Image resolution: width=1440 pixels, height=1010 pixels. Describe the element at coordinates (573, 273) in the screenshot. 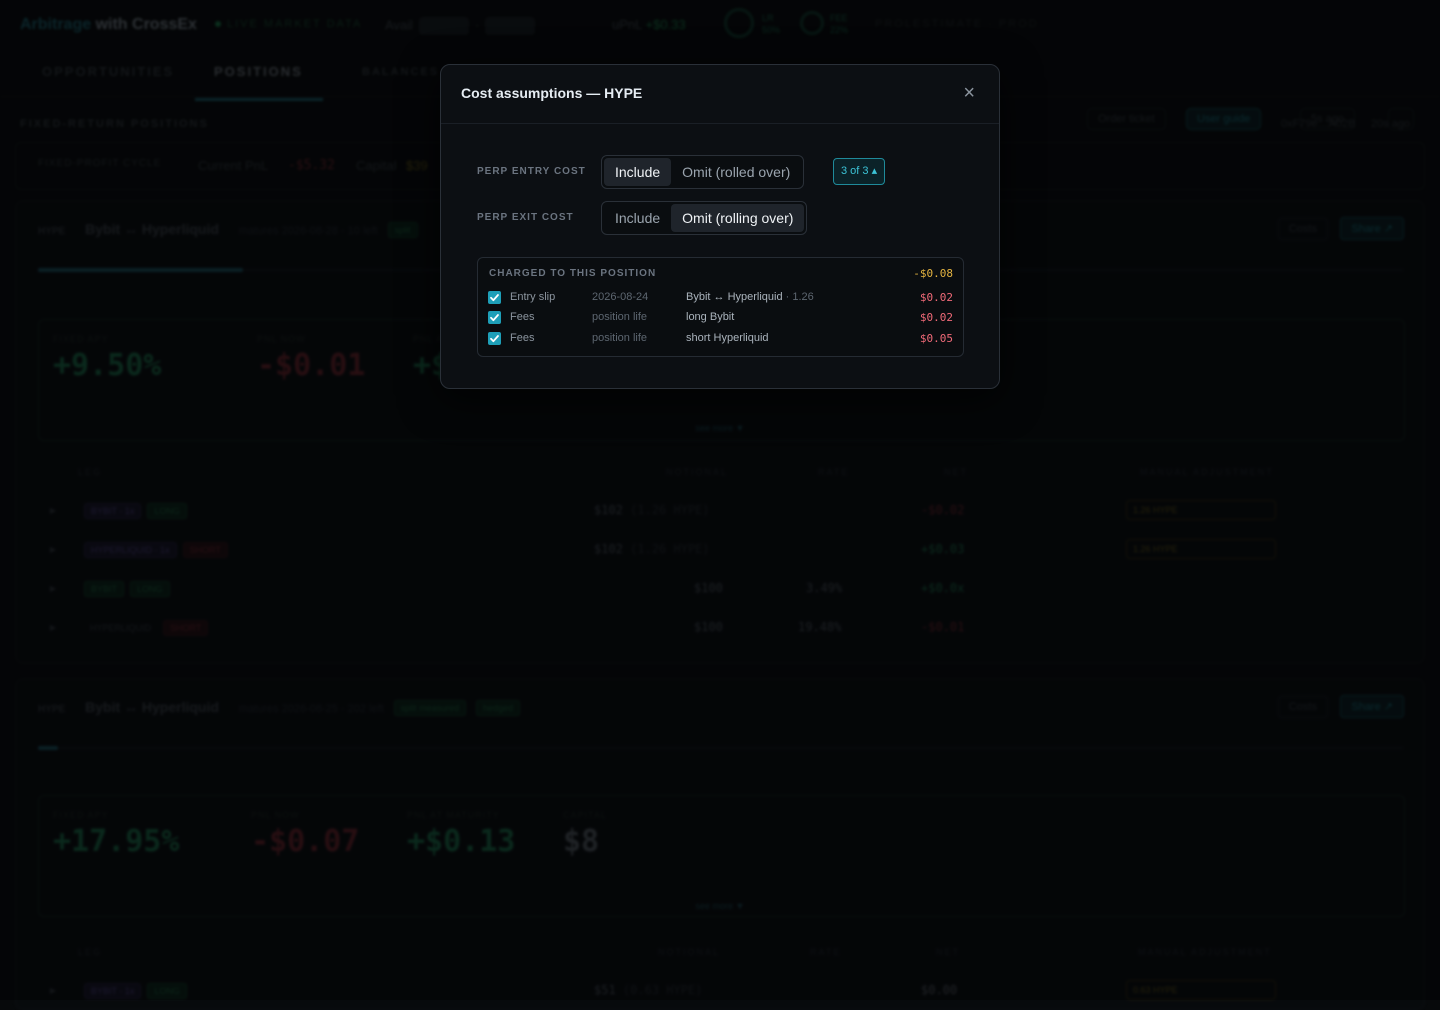

I see `charged-title: CHARGED TO THIS POSITION` at that location.